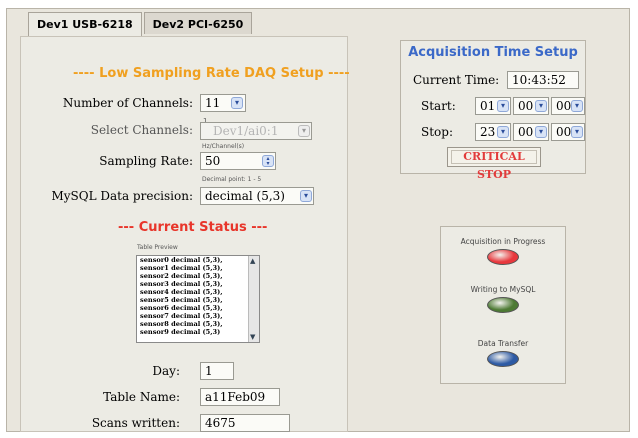 This screenshot has height=438, width=638. What do you see at coordinates (180, 332) in the screenshot?
I see `list-item: sensor9 decimal (5,3)` at bounding box center [180, 332].